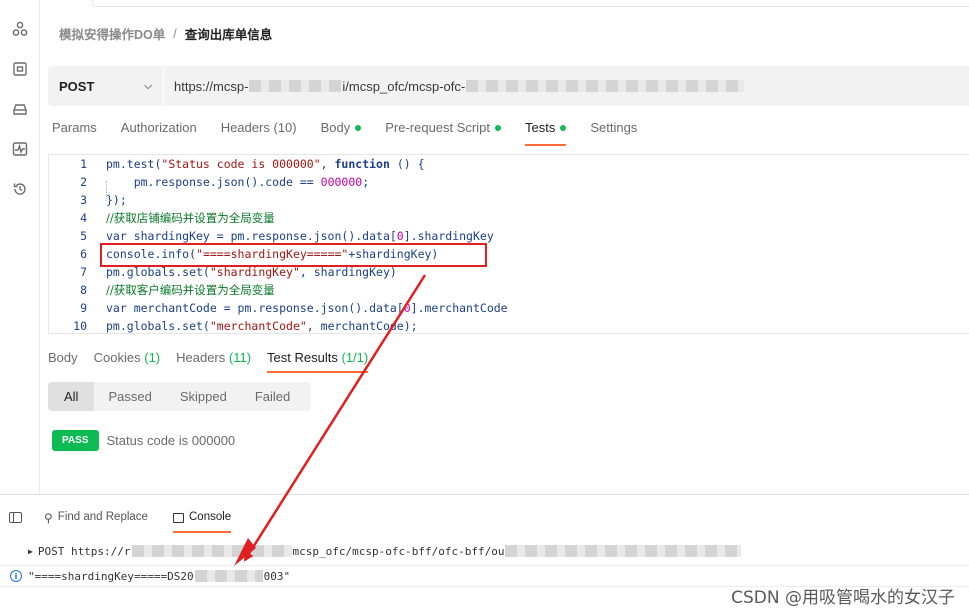  What do you see at coordinates (190, 290) in the screenshot?
I see `code-text: //获取客户编码并设置为全局变量` at bounding box center [190, 290].